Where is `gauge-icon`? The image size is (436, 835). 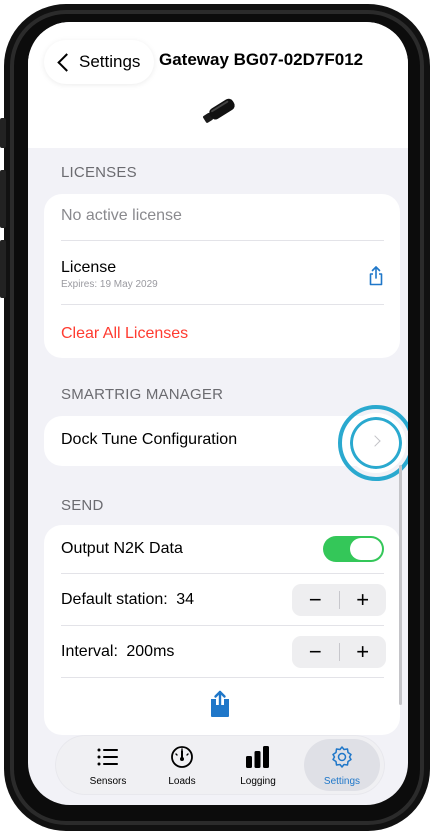 gauge-icon is located at coordinates (182, 757).